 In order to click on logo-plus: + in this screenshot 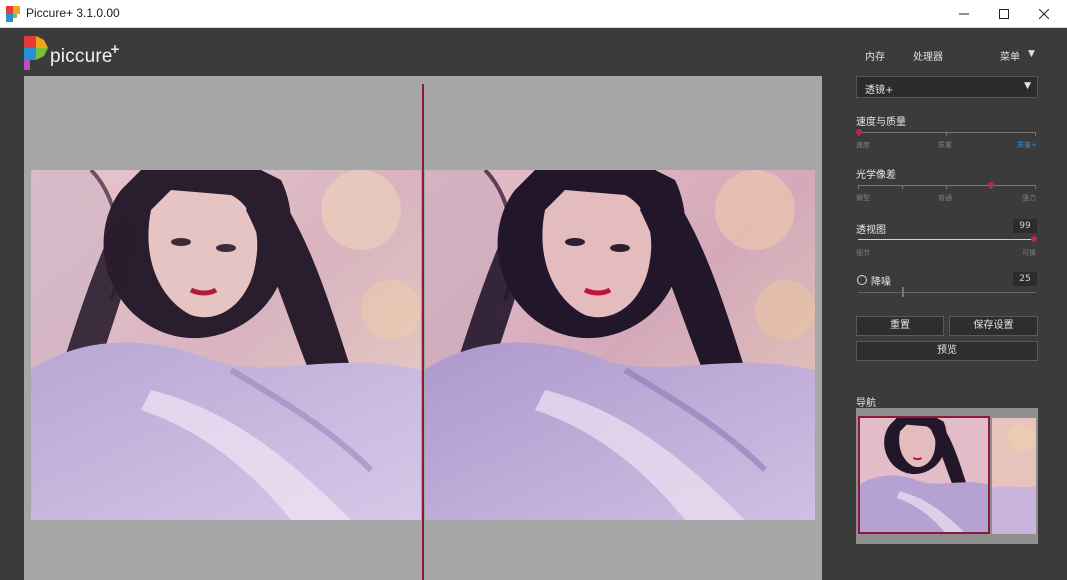, I will do `click(115, 49)`.